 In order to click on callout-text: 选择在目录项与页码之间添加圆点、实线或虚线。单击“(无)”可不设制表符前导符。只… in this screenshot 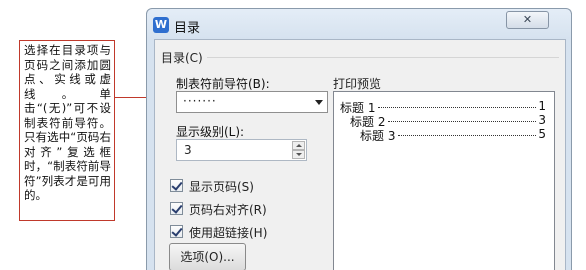, I will do `click(67, 122)`.